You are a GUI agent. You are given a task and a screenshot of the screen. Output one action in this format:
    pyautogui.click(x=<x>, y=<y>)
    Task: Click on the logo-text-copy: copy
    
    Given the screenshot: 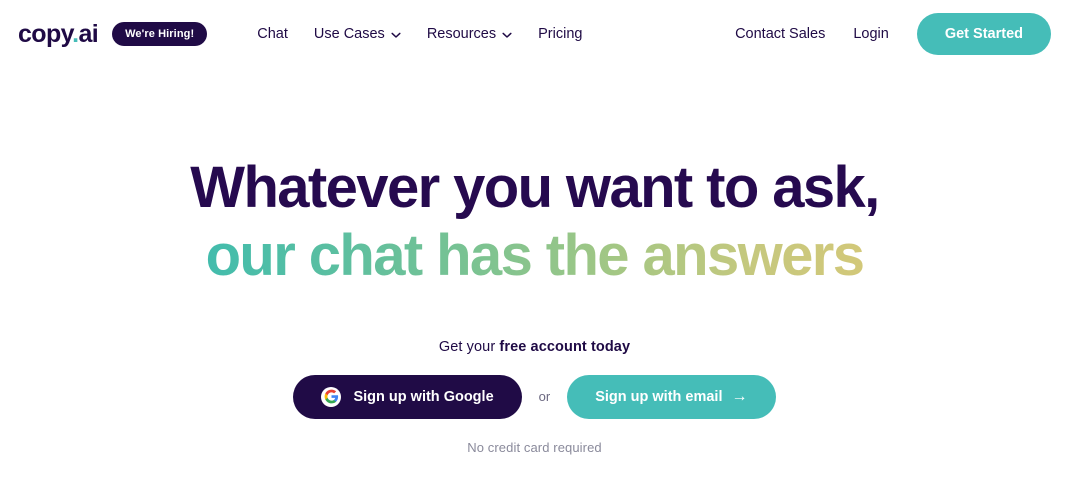 What is the action you would take?
    pyautogui.click(x=45, y=33)
    